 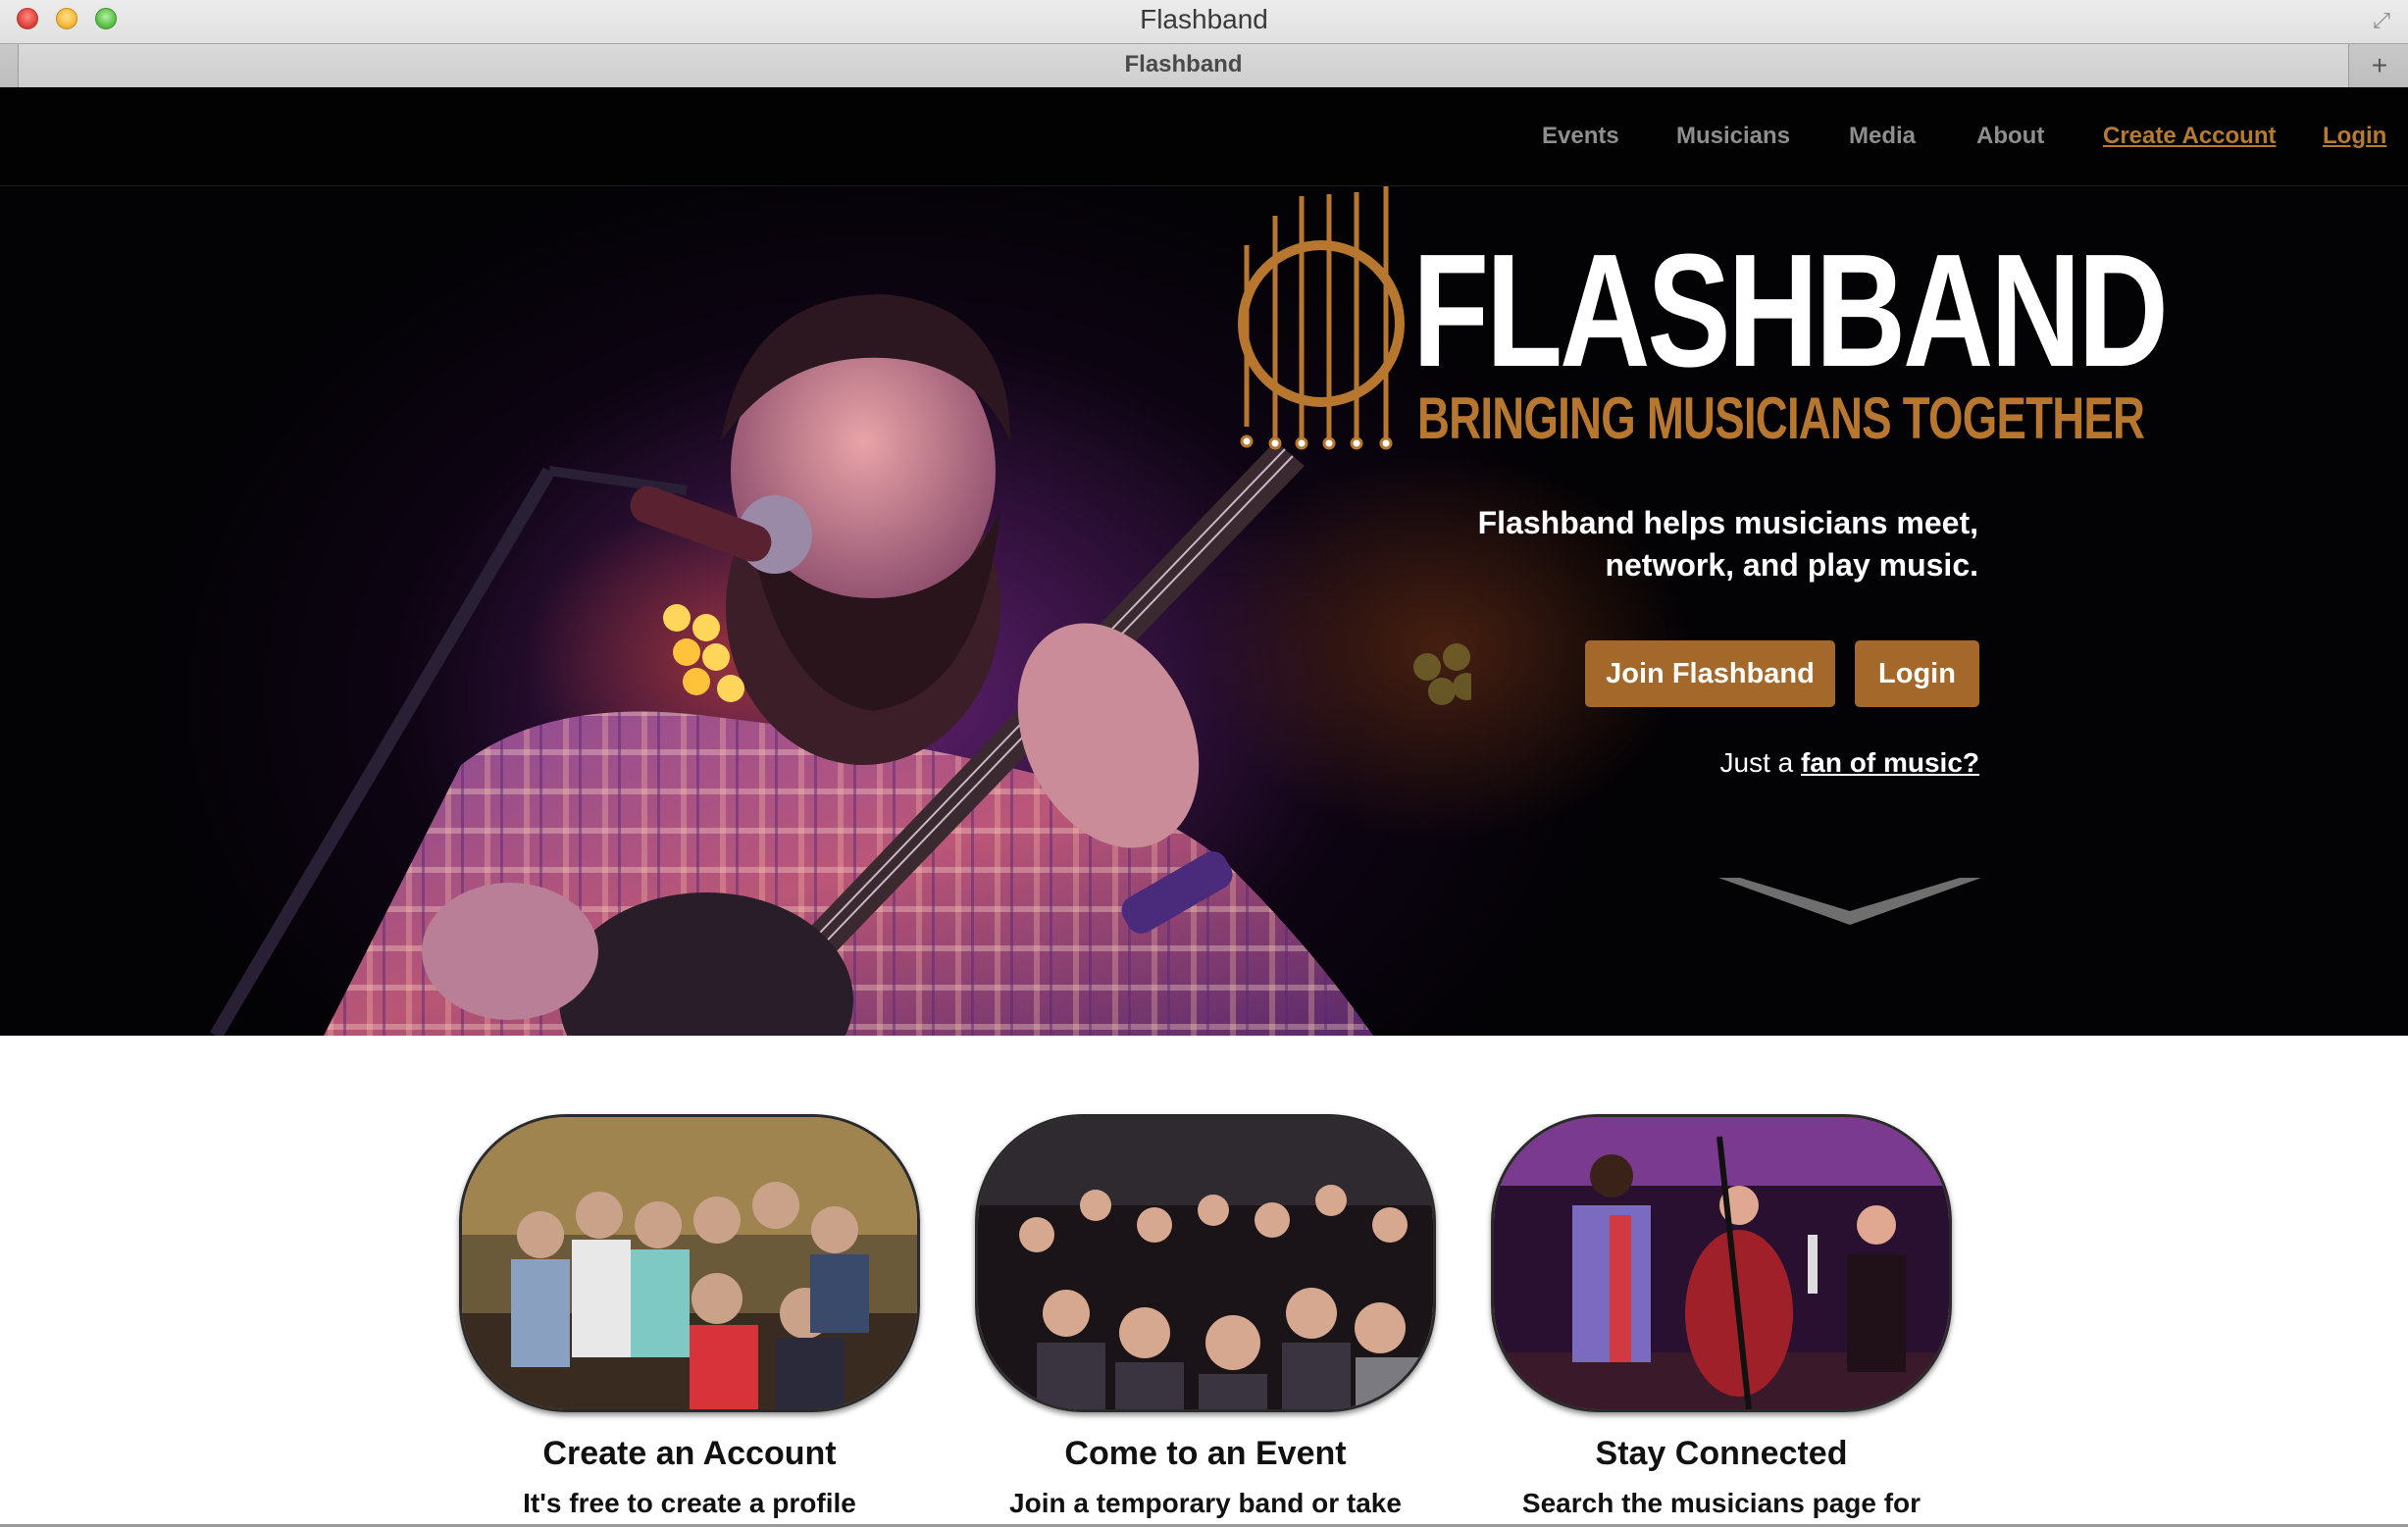 What do you see at coordinates (1205, 1453) in the screenshot?
I see `feature-title: Come to an Event` at bounding box center [1205, 1453].